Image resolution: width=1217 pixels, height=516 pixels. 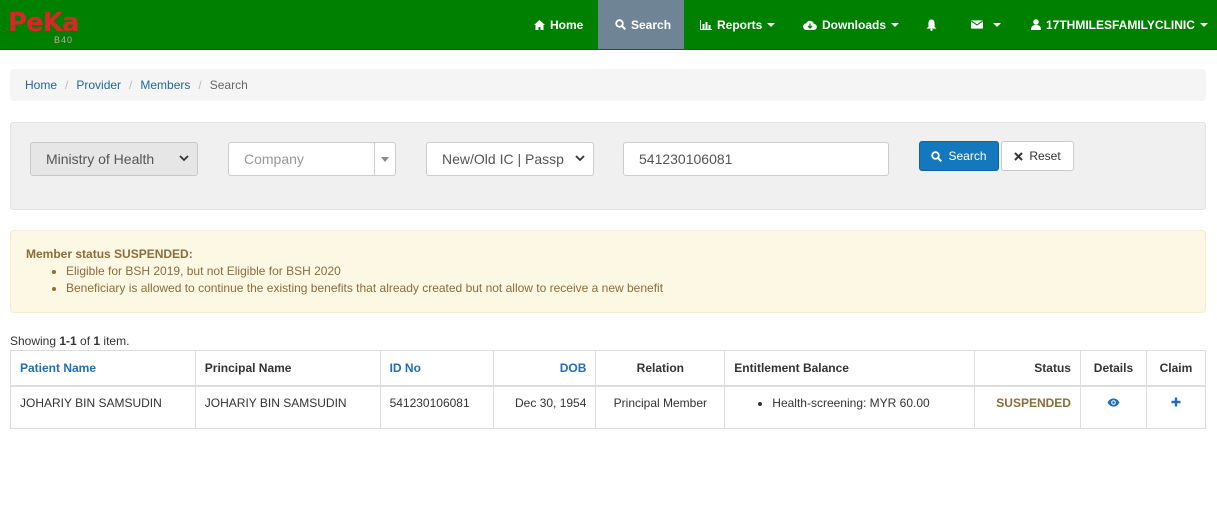 I want to click on cell-status: SUSPENDED, so click(x=1027, y=407).